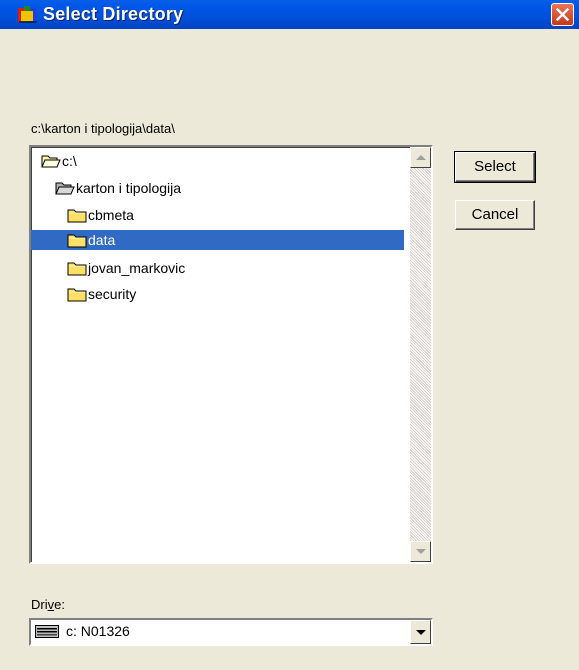 The height and width of the screenshot is (670, 579). Describe the element at coordinates (495, 215) in the screenshot. I see `cancel-button: Cancel` at that location.